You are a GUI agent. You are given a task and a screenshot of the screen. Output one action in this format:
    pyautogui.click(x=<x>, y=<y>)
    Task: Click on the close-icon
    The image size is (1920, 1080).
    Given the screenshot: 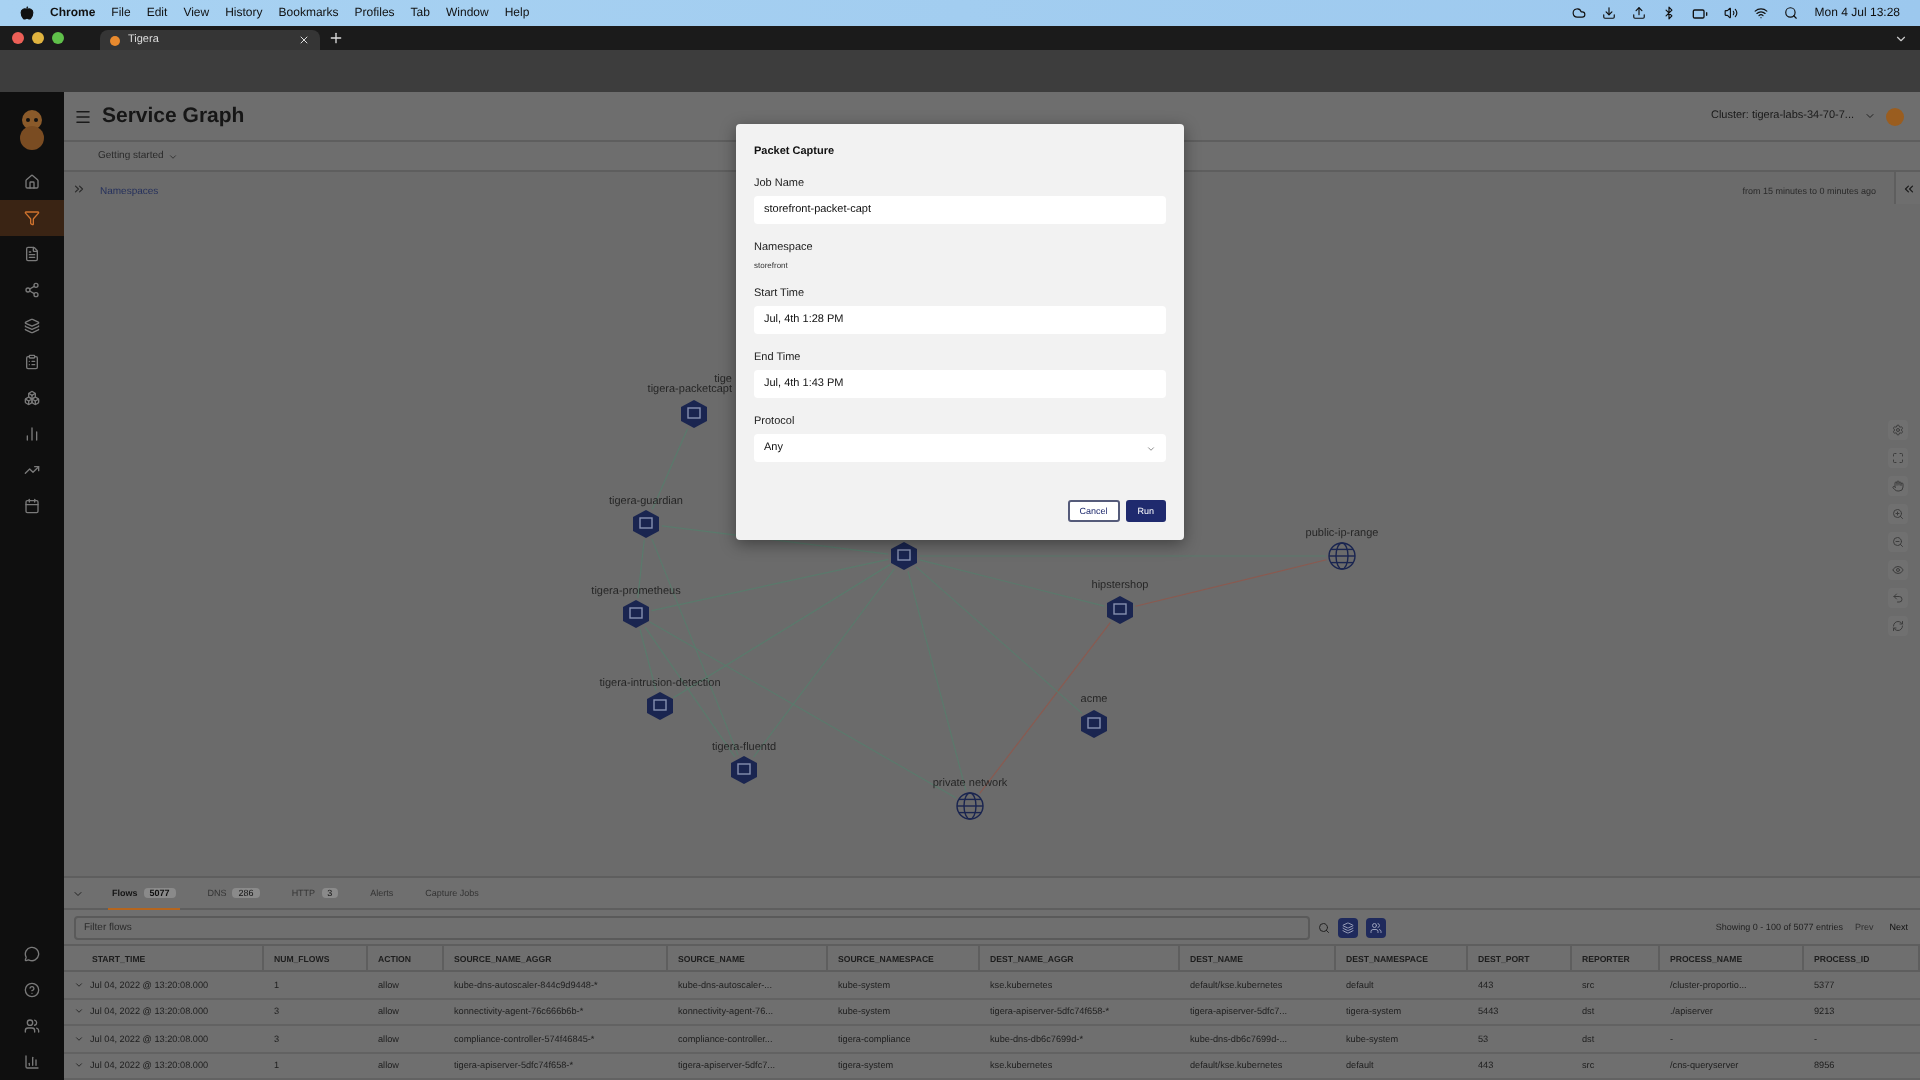 What is the action you would take?
    pyautogui.click(x=304, y=40)
    